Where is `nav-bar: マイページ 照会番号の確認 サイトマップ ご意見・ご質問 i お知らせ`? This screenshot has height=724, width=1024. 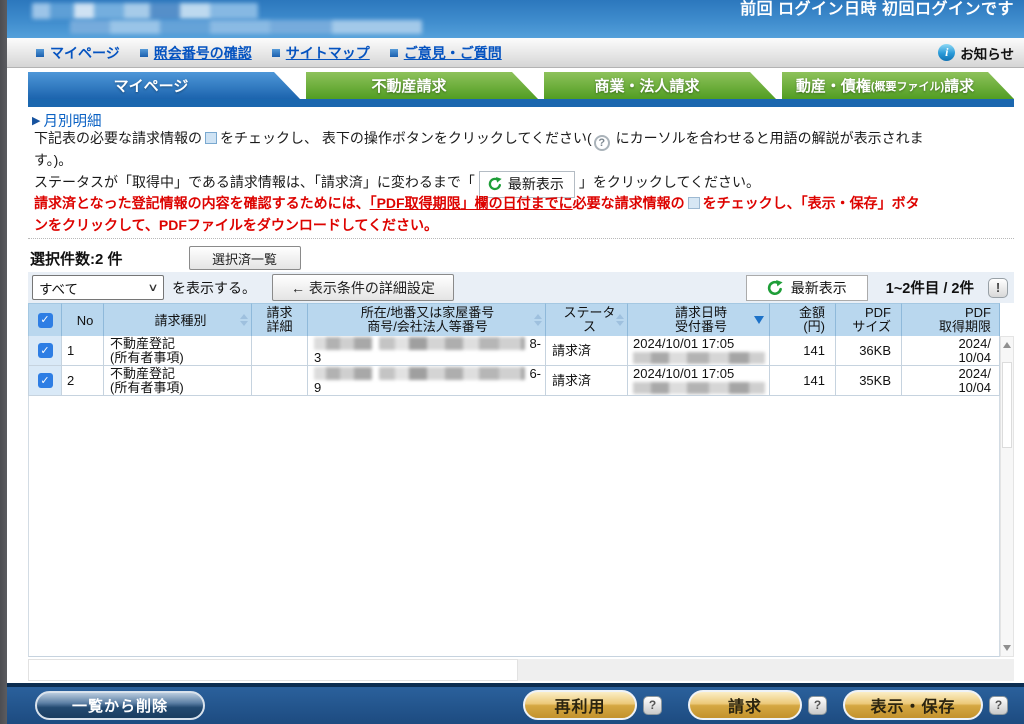 nav-bar: マイページ 照会番号の確認 サイトマップ ご意見・ご質問 i お知らせ is located at coordinates (512, 53).